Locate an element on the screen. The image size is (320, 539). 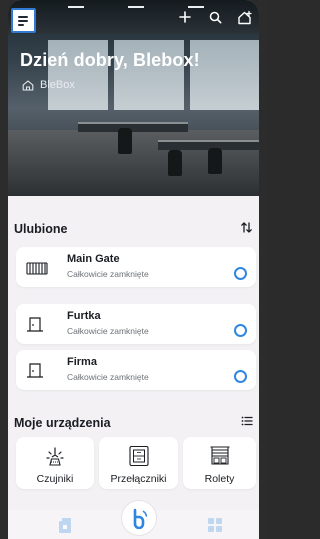
tile-label: Przełączniki is located at coordinates (138, 479).